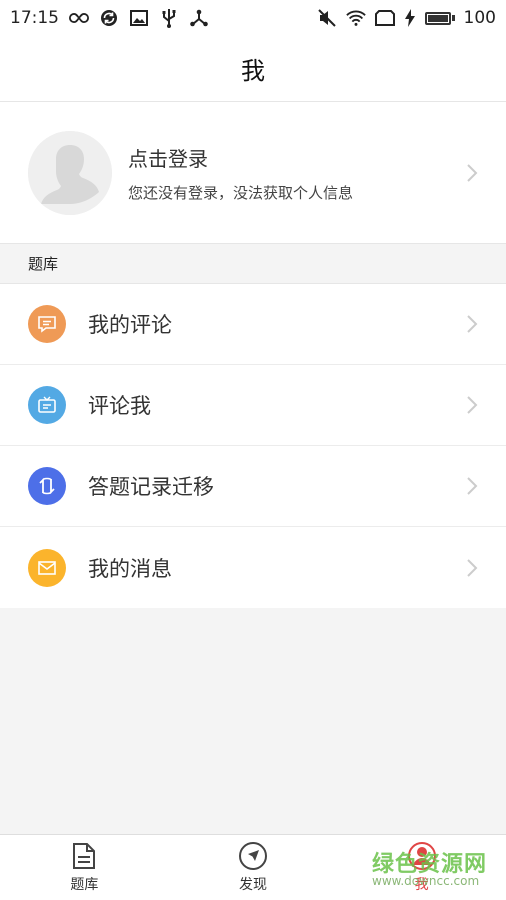 This screenshot has width=506, height=900. I want to click on page-title: 我, so click(253, 71).